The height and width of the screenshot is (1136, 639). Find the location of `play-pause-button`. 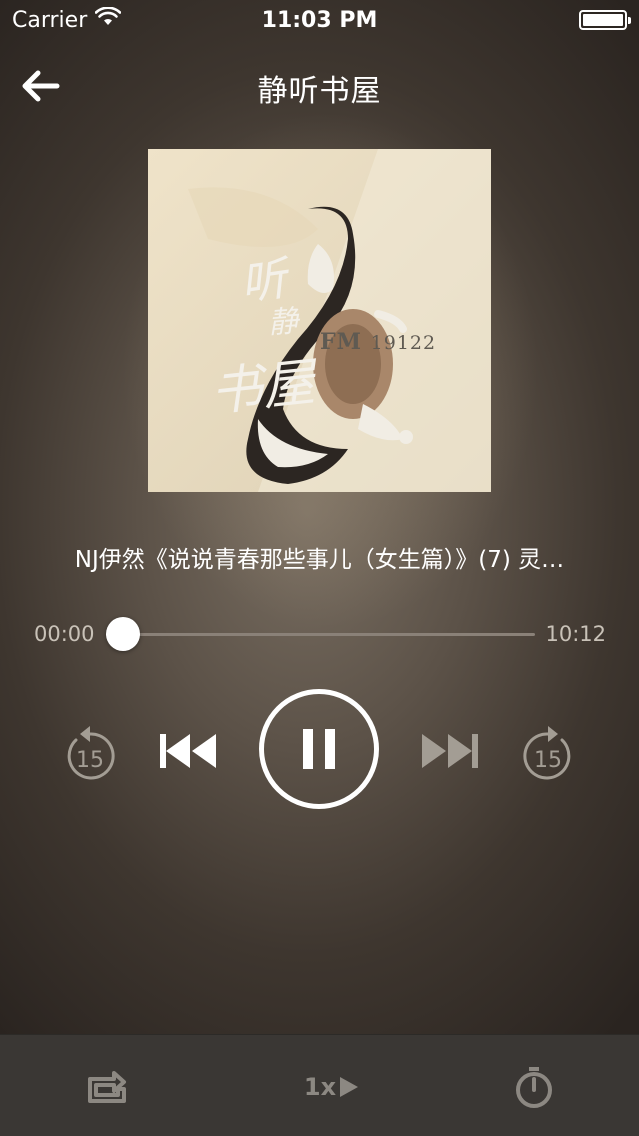

play-pause-button is located at coordinates (319, 749).